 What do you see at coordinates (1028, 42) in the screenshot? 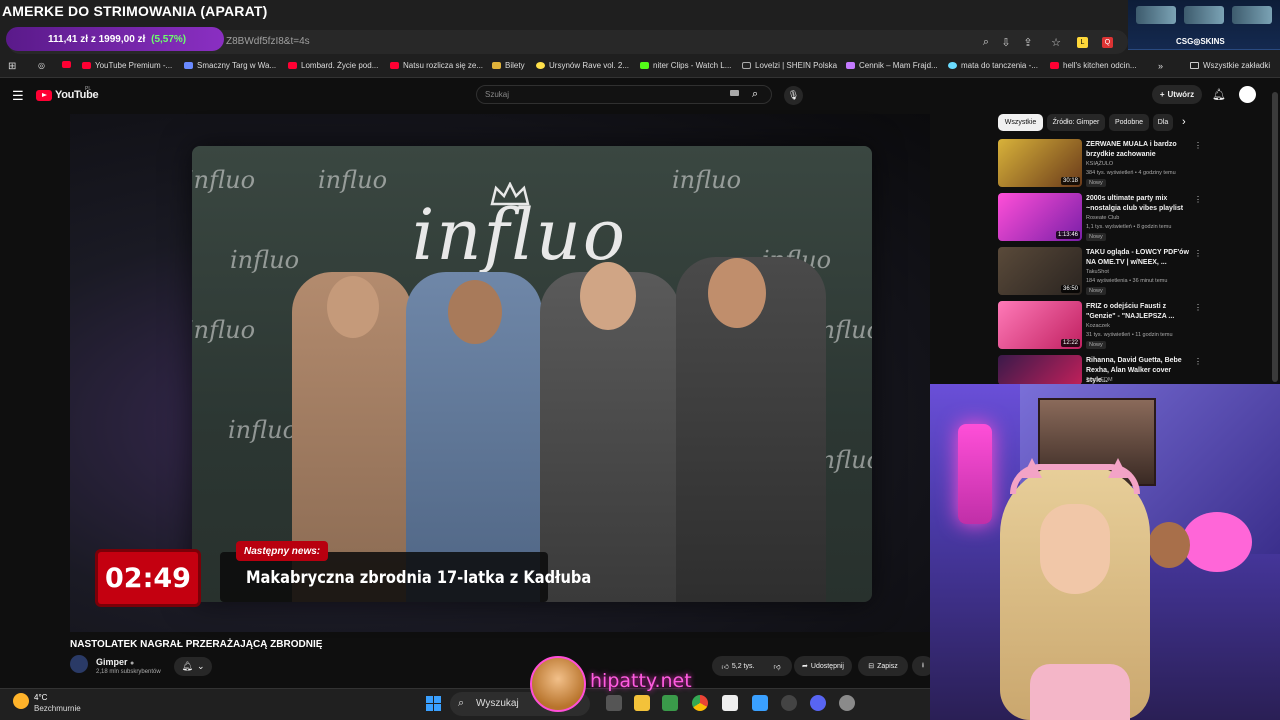
I see `share-icon: ⇪` at bounding box center [1028, 42].